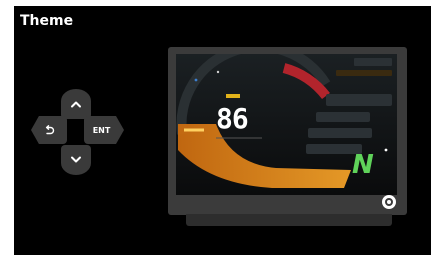 This screenshot has height=257, width=440. I want to click on back-arrow-icon, so click(50, 130).